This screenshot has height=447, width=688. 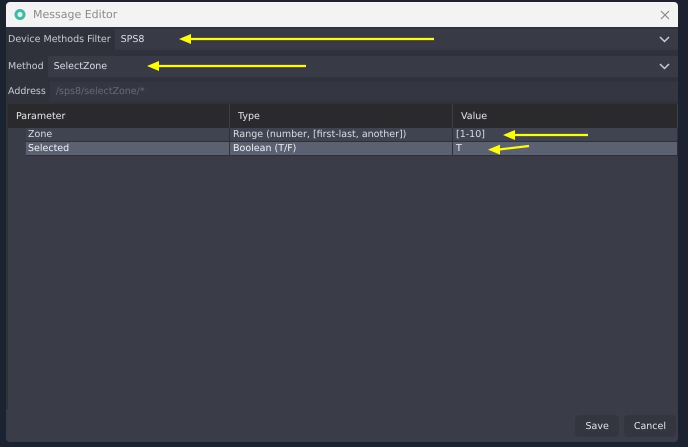 What do you see at coordinates (650, 426) in the screenshot?
I see `dialog-button: Cancel` at bounding box center [650, 426].